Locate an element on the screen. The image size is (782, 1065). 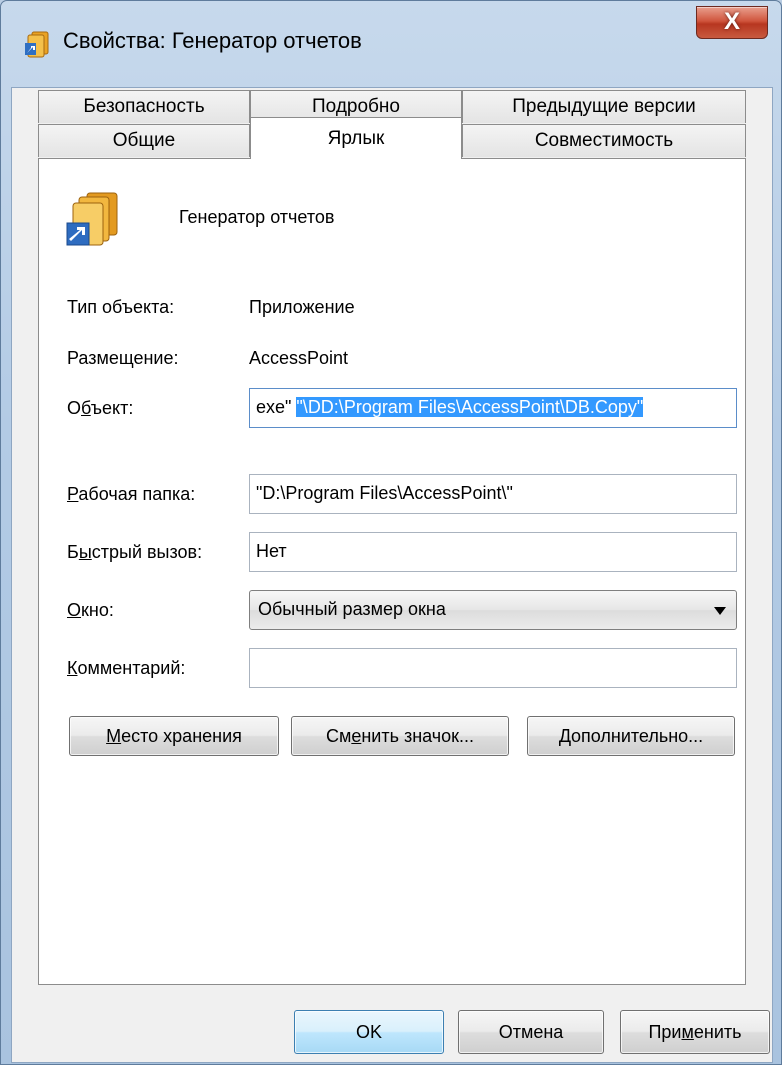
comment-label: Комментарий: is located at coordinates (126, 668).